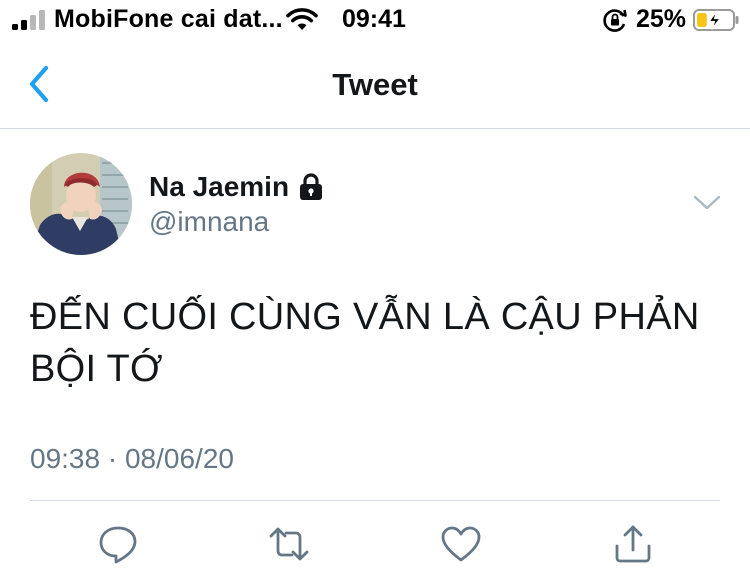 The height and width of the screenshot is (587, 750). I want to click on battery-percent: 25%, so click(661, 19).